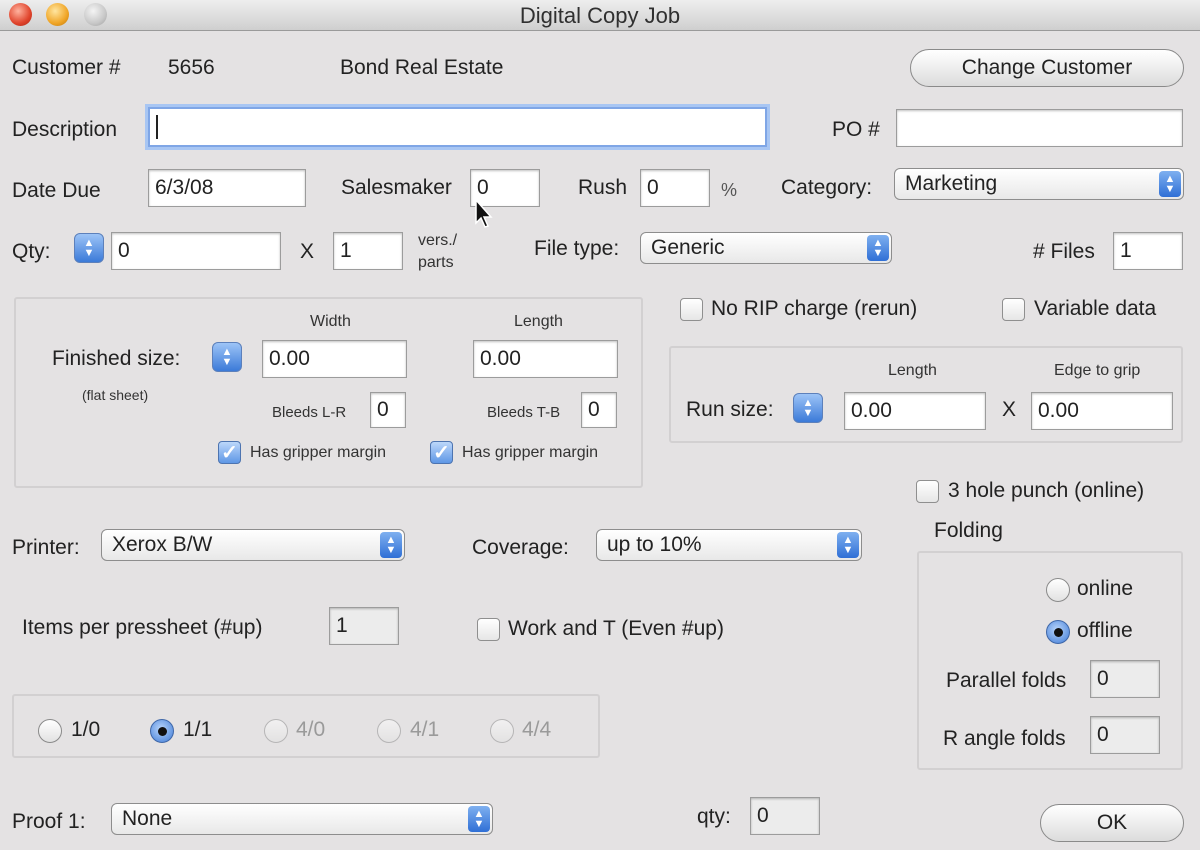 This screenshot has width=1200, height=850. Describe the element at coordinates (968, 530) in the screenshot. I see `folding-label: Folding` at that location.